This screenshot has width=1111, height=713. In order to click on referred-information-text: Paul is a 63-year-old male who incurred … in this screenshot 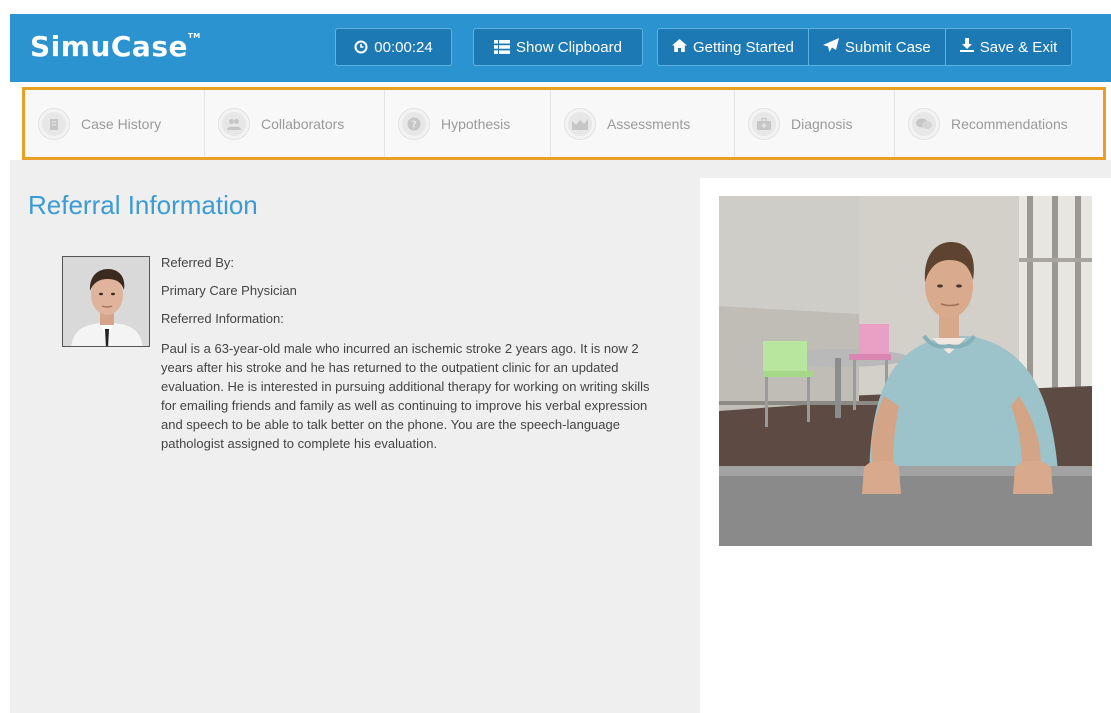, I will do `click(405, 396)`.